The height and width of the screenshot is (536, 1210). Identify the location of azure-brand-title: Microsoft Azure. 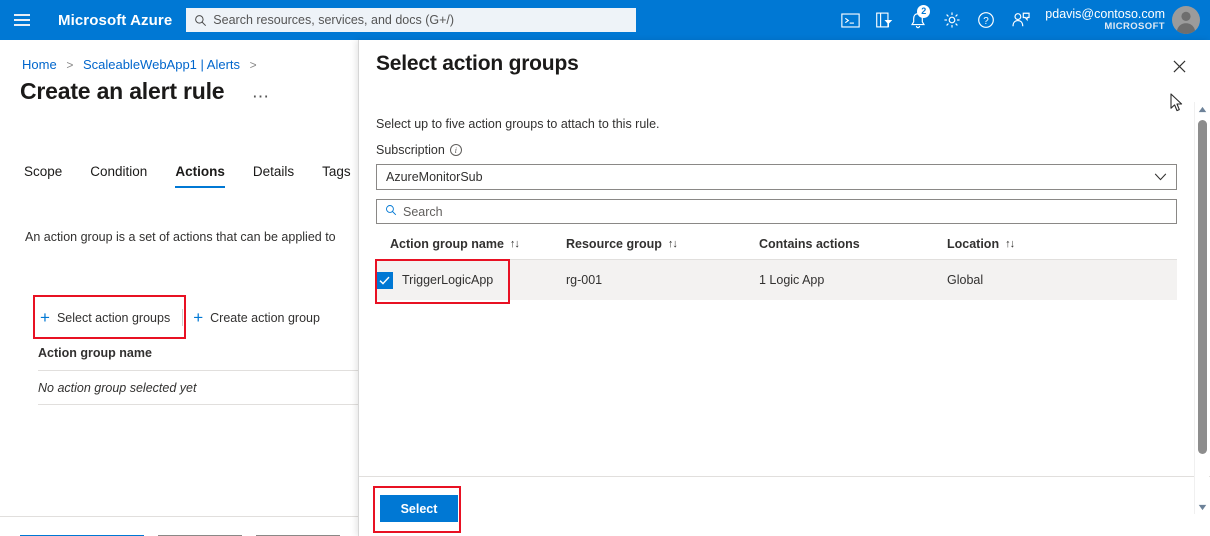
(115, 20).